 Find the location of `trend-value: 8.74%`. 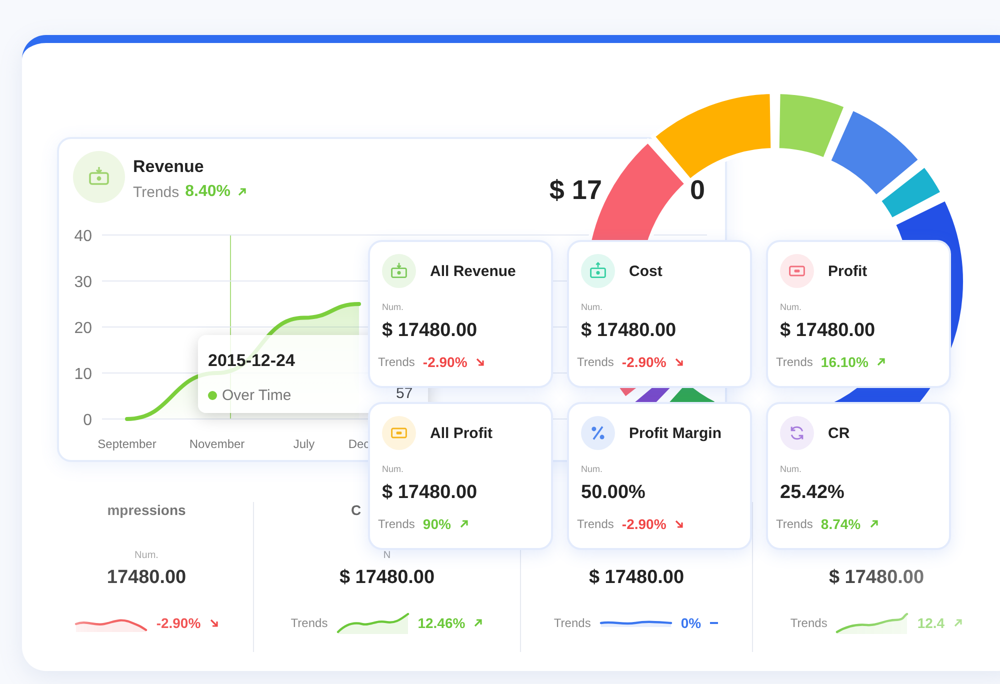

trend-value: 8.74% is located at coordinates (840, 524).